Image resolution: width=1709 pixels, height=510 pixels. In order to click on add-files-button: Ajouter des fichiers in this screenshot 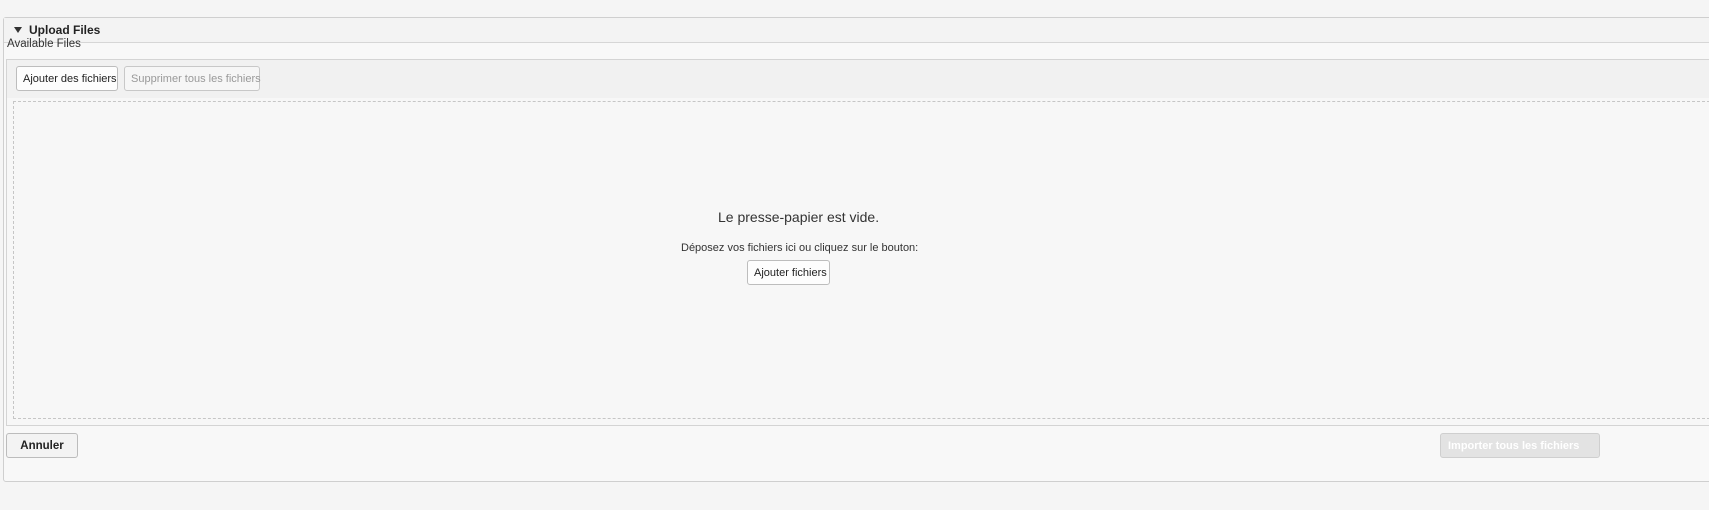, I will do `click(67, 78)`.